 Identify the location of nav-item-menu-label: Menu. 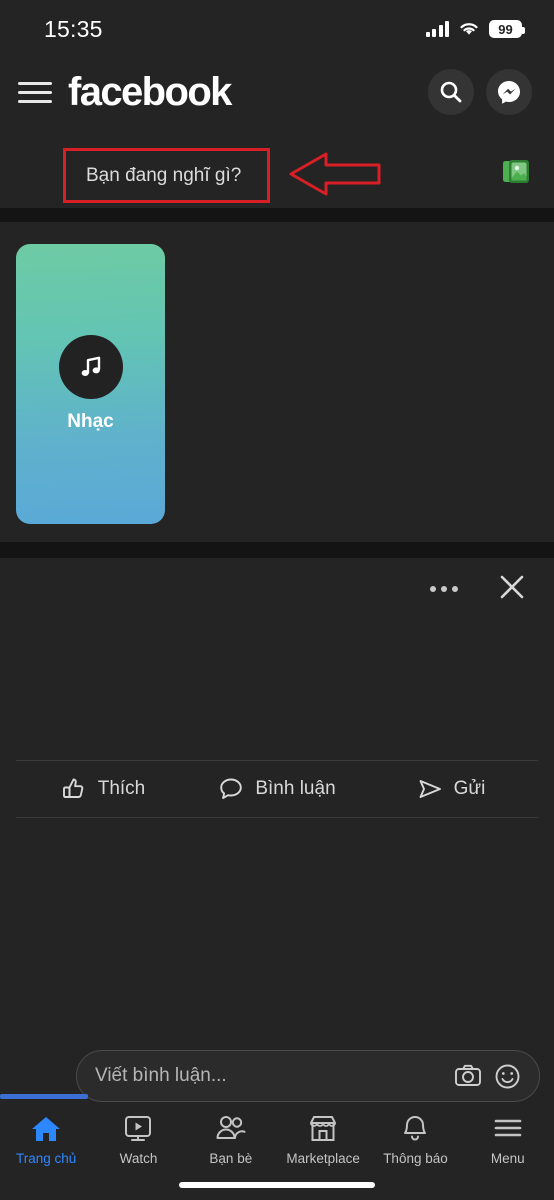
(507, 1158).